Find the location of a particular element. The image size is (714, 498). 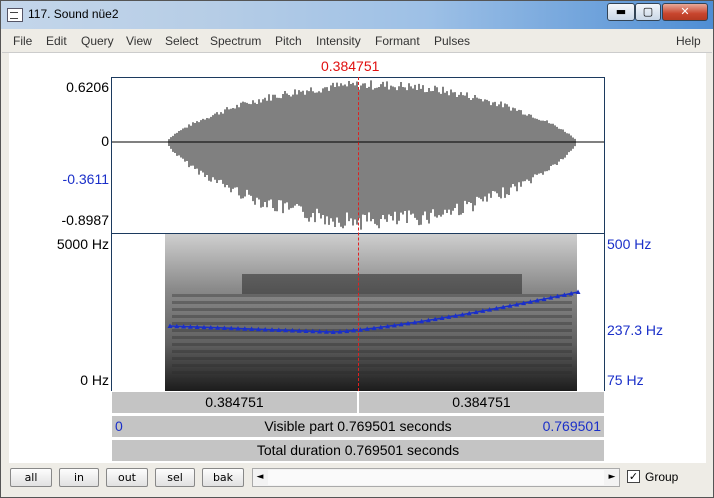

menu-select: Select is located at coordinates (181, 41).